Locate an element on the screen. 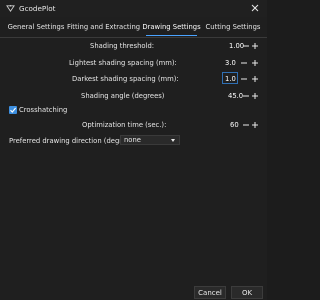 The image size is (320, 300). tab-drawing-settings: Drawing Settings is located at coordinates (171, 28).